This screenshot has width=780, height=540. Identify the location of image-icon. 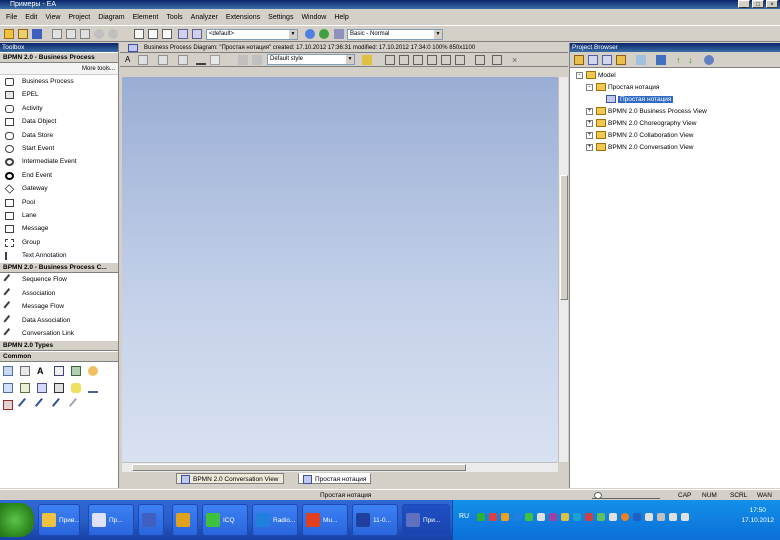
(42, 388).